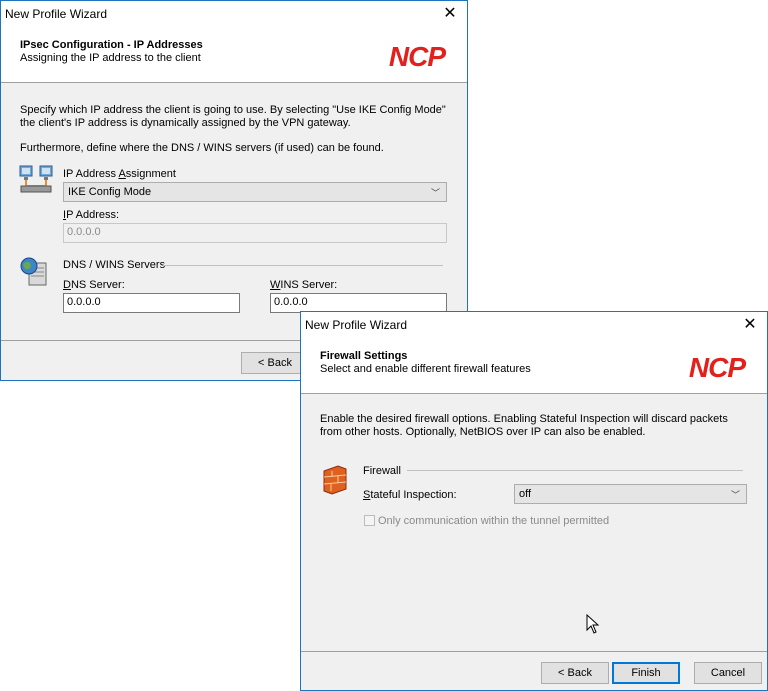  Describe the element at coordinates (94, 285) in the screenshot. I see `dns-server-label: DNS Server:` at that location.